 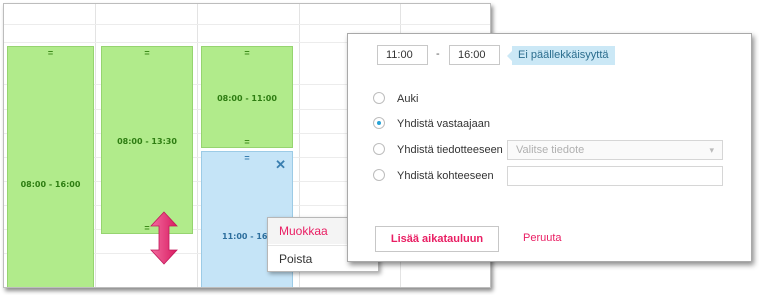 I want to click on calendar-event: = 08:00 - 16:00, so click(x=50, y=166).